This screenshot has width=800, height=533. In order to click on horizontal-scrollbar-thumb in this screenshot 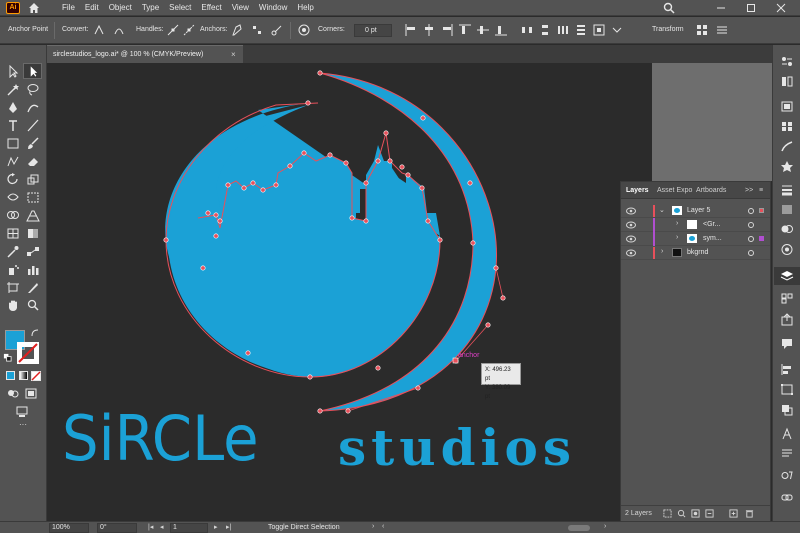, I will do `click(579, 528)`.